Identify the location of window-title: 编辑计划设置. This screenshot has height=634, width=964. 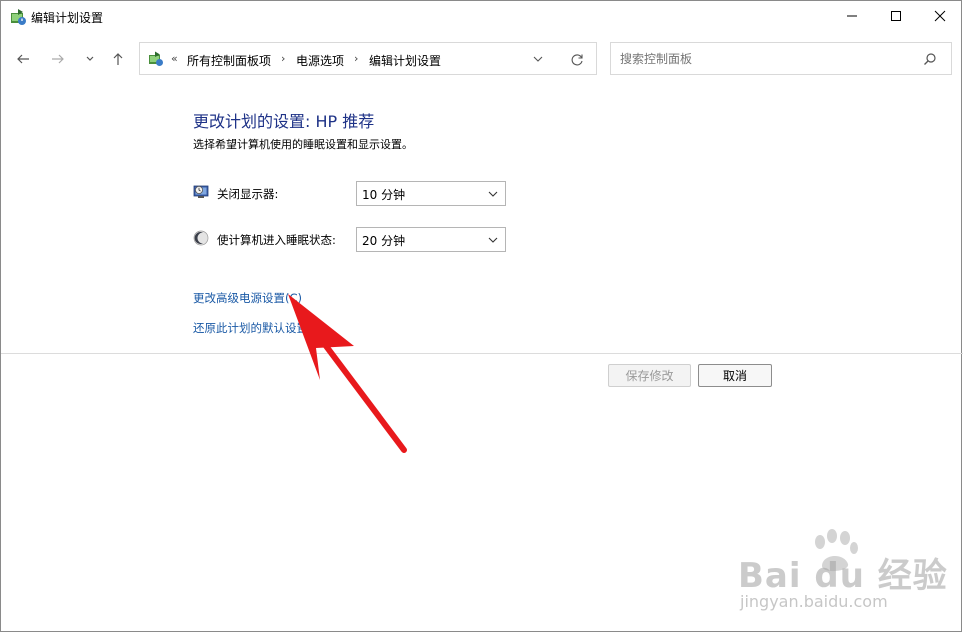
(67, 18).